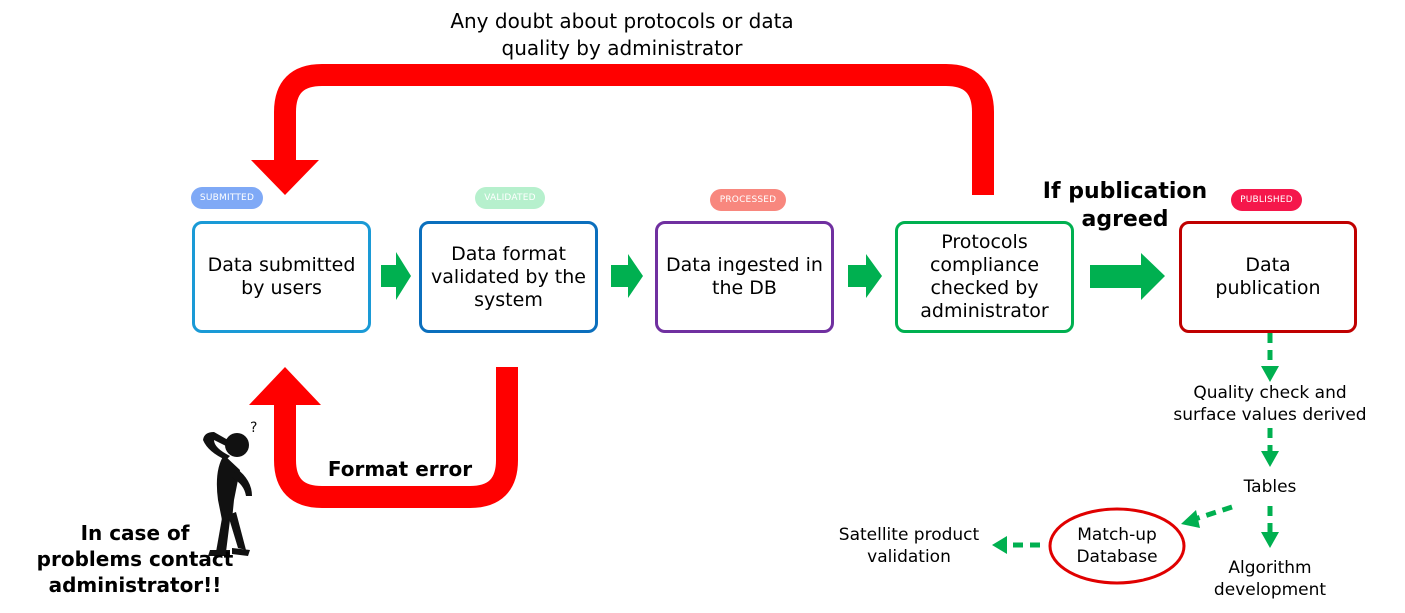 The image size is (1405, 613). I want to click on format-error-label: Format error, so click(400, 469).